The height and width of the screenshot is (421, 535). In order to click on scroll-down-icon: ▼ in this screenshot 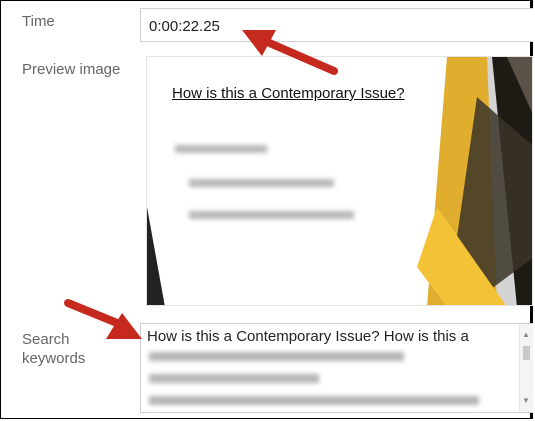, I will do `click(526, 401)`.